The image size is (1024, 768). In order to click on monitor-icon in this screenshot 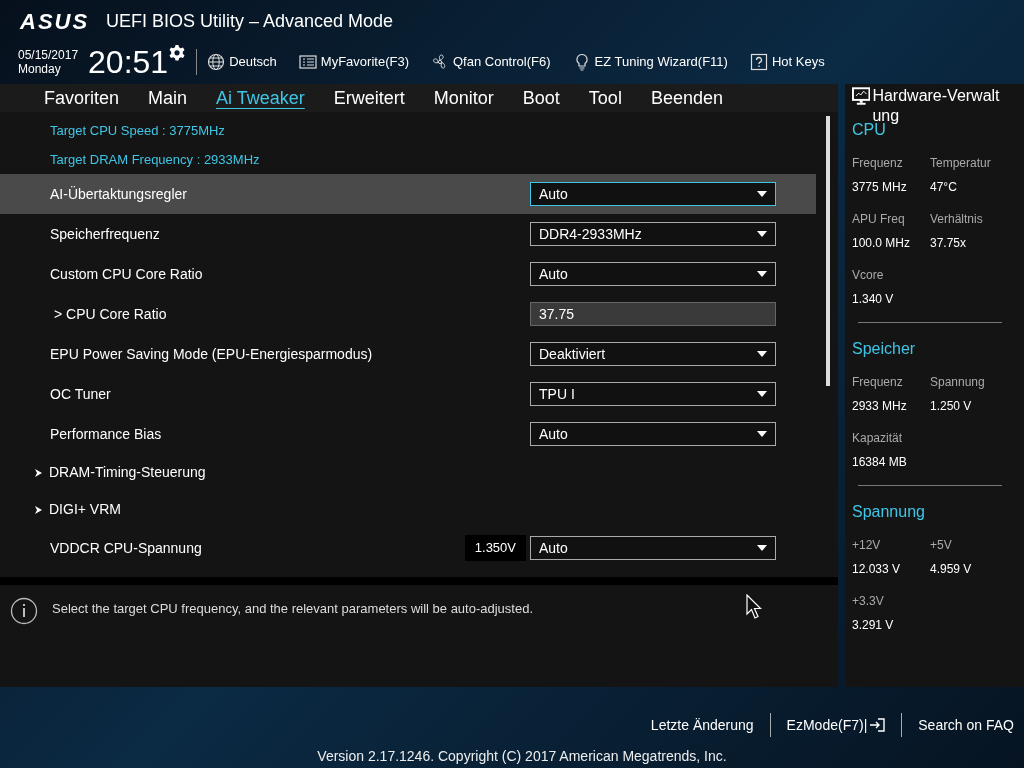, I will do `click(861, 96)`.